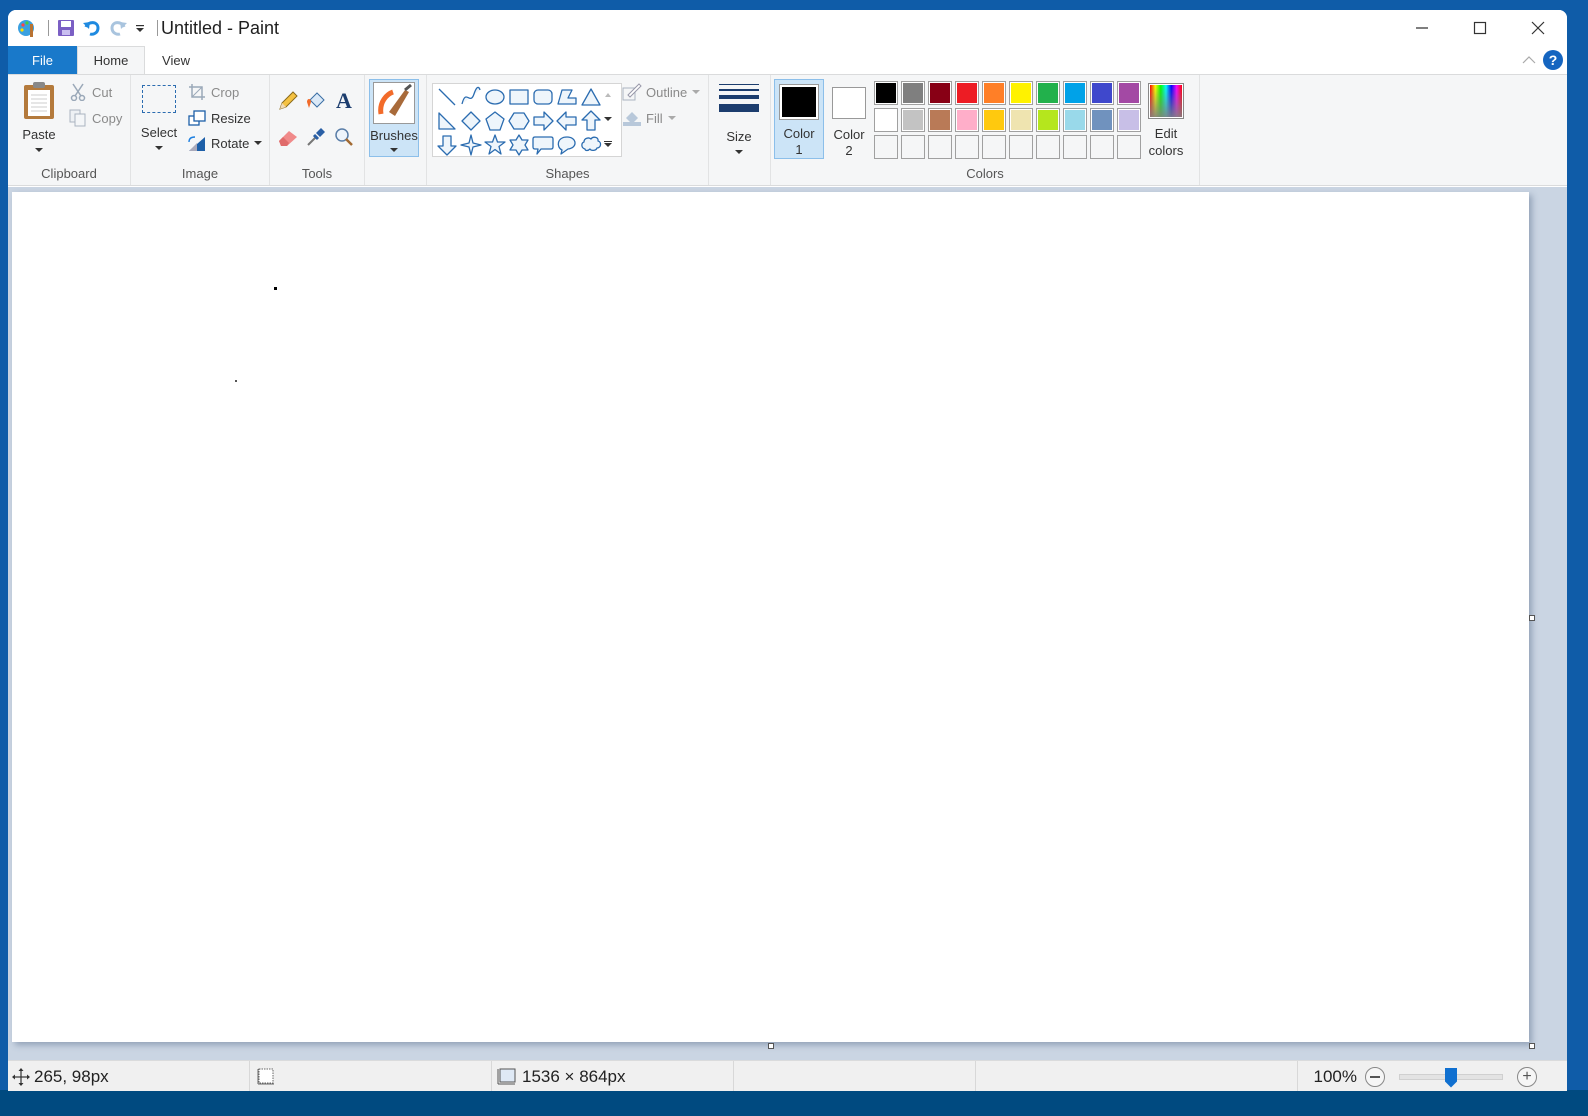 The image size is (1588, 1116). I want to click on shape-polygon, so click(567, 97).